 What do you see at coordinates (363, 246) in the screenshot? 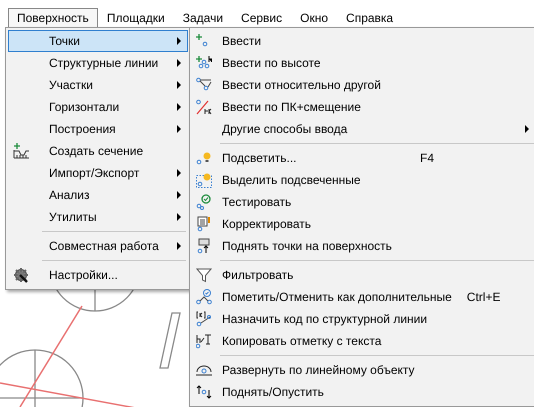
I see `menu-item: Поднять точки на поверхность` at bounding box center [363, 246].